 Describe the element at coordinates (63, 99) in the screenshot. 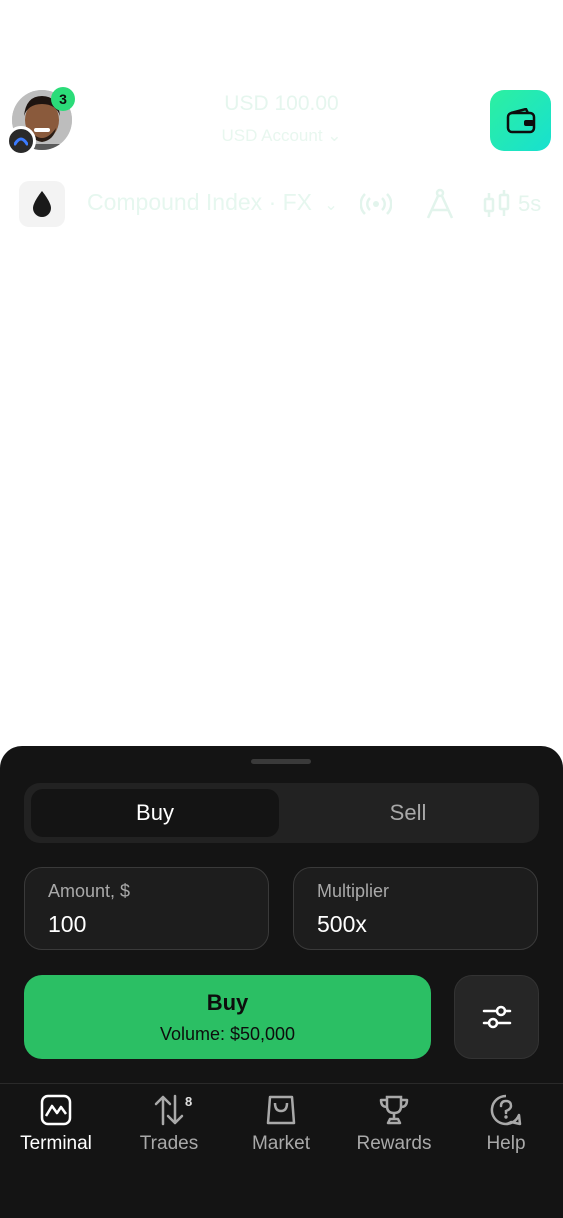

I see `notification-badge: 3` at that location.